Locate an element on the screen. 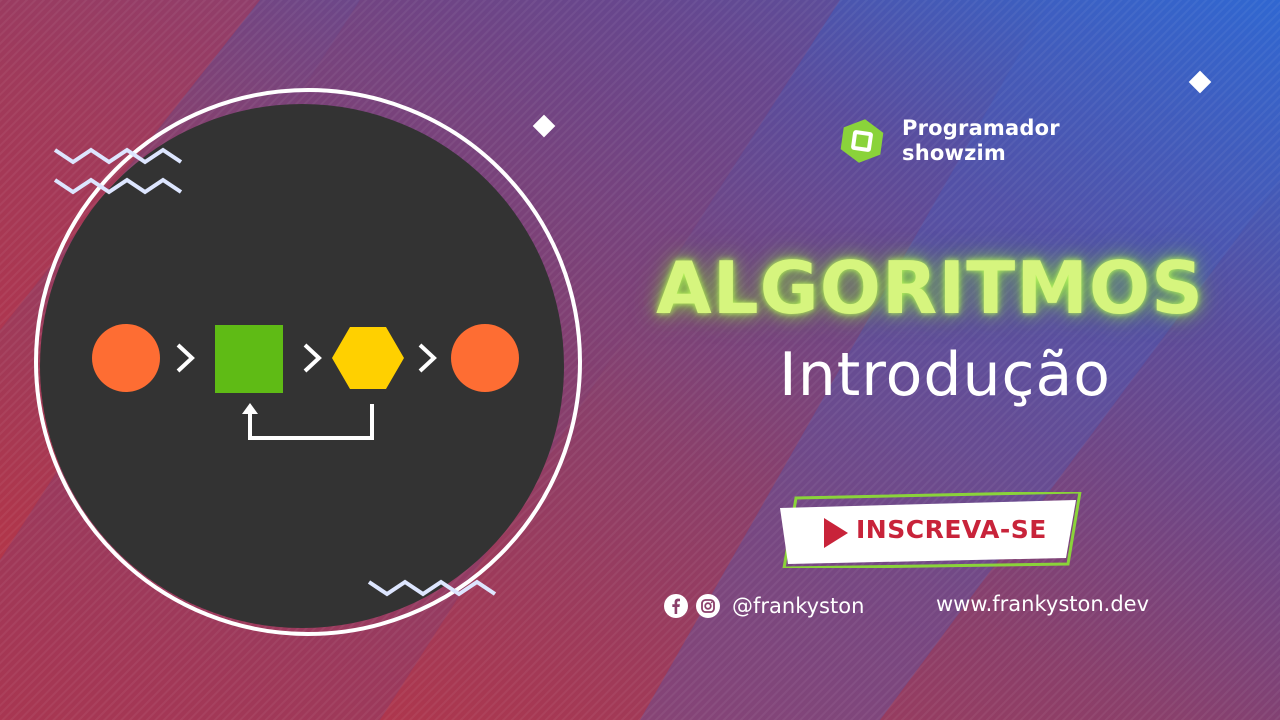 The height and width of the screenshot is (720, 1280). brand: Programador showzim is located at coordinates (949, 141).